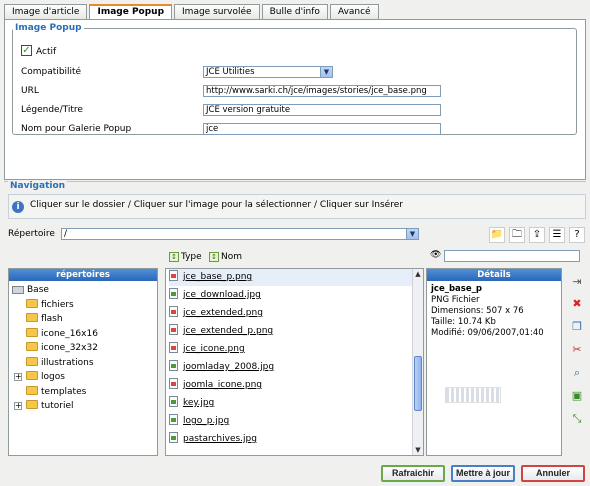 This screenshot has width=590, height=486. Describe the element at coordinates (44, 319) in the screenshot. I see `tree-item-flash: flash` at that location.